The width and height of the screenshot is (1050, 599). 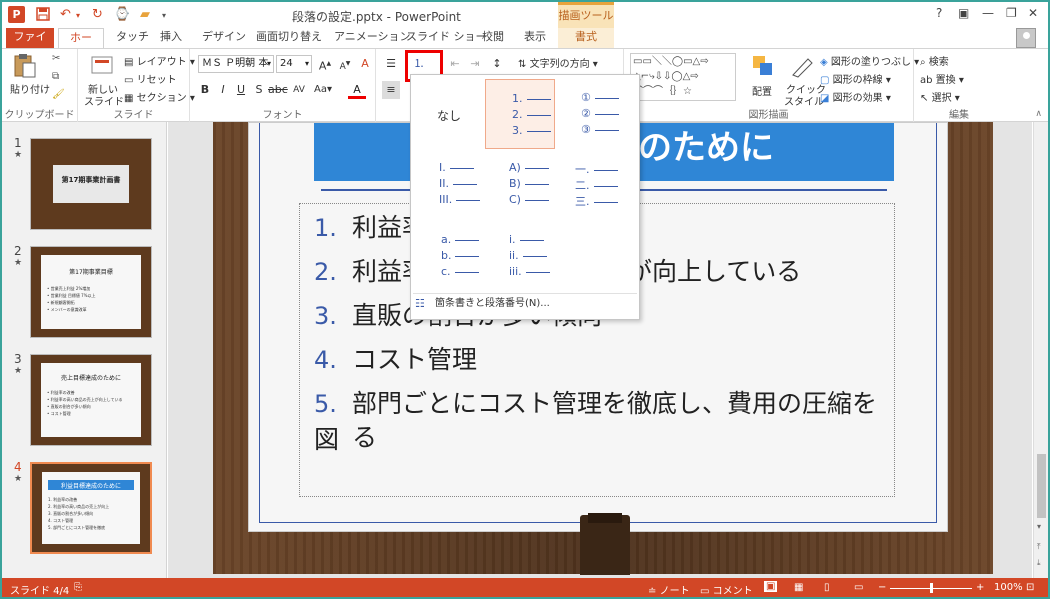 What do you see at coordinates (159, 97) in the screenshot?
I see `section-button: ▦ セクション ▾` at bounding box center [159, 97].